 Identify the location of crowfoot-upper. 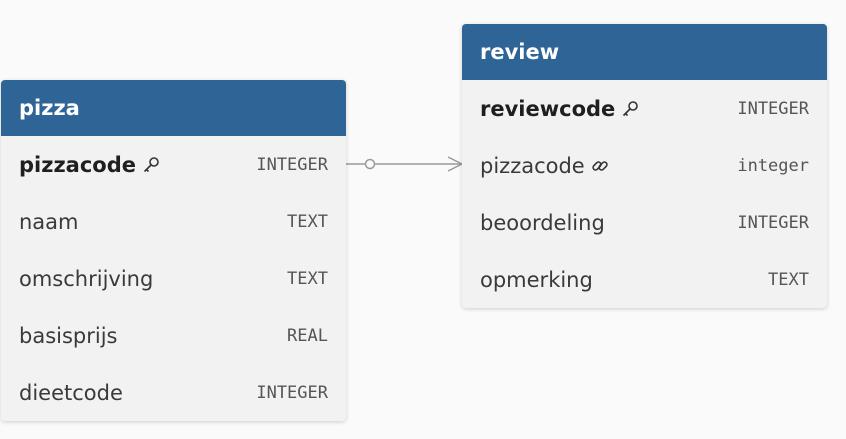
(455, 160).